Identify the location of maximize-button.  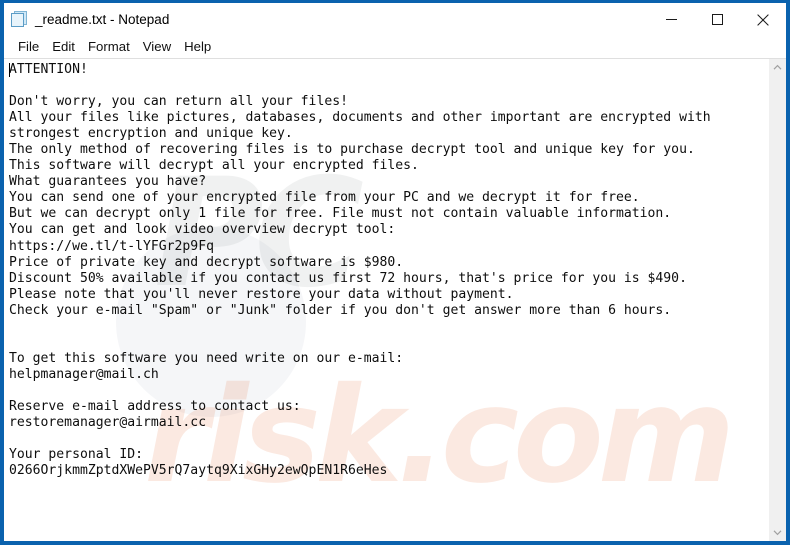
(717, 19).